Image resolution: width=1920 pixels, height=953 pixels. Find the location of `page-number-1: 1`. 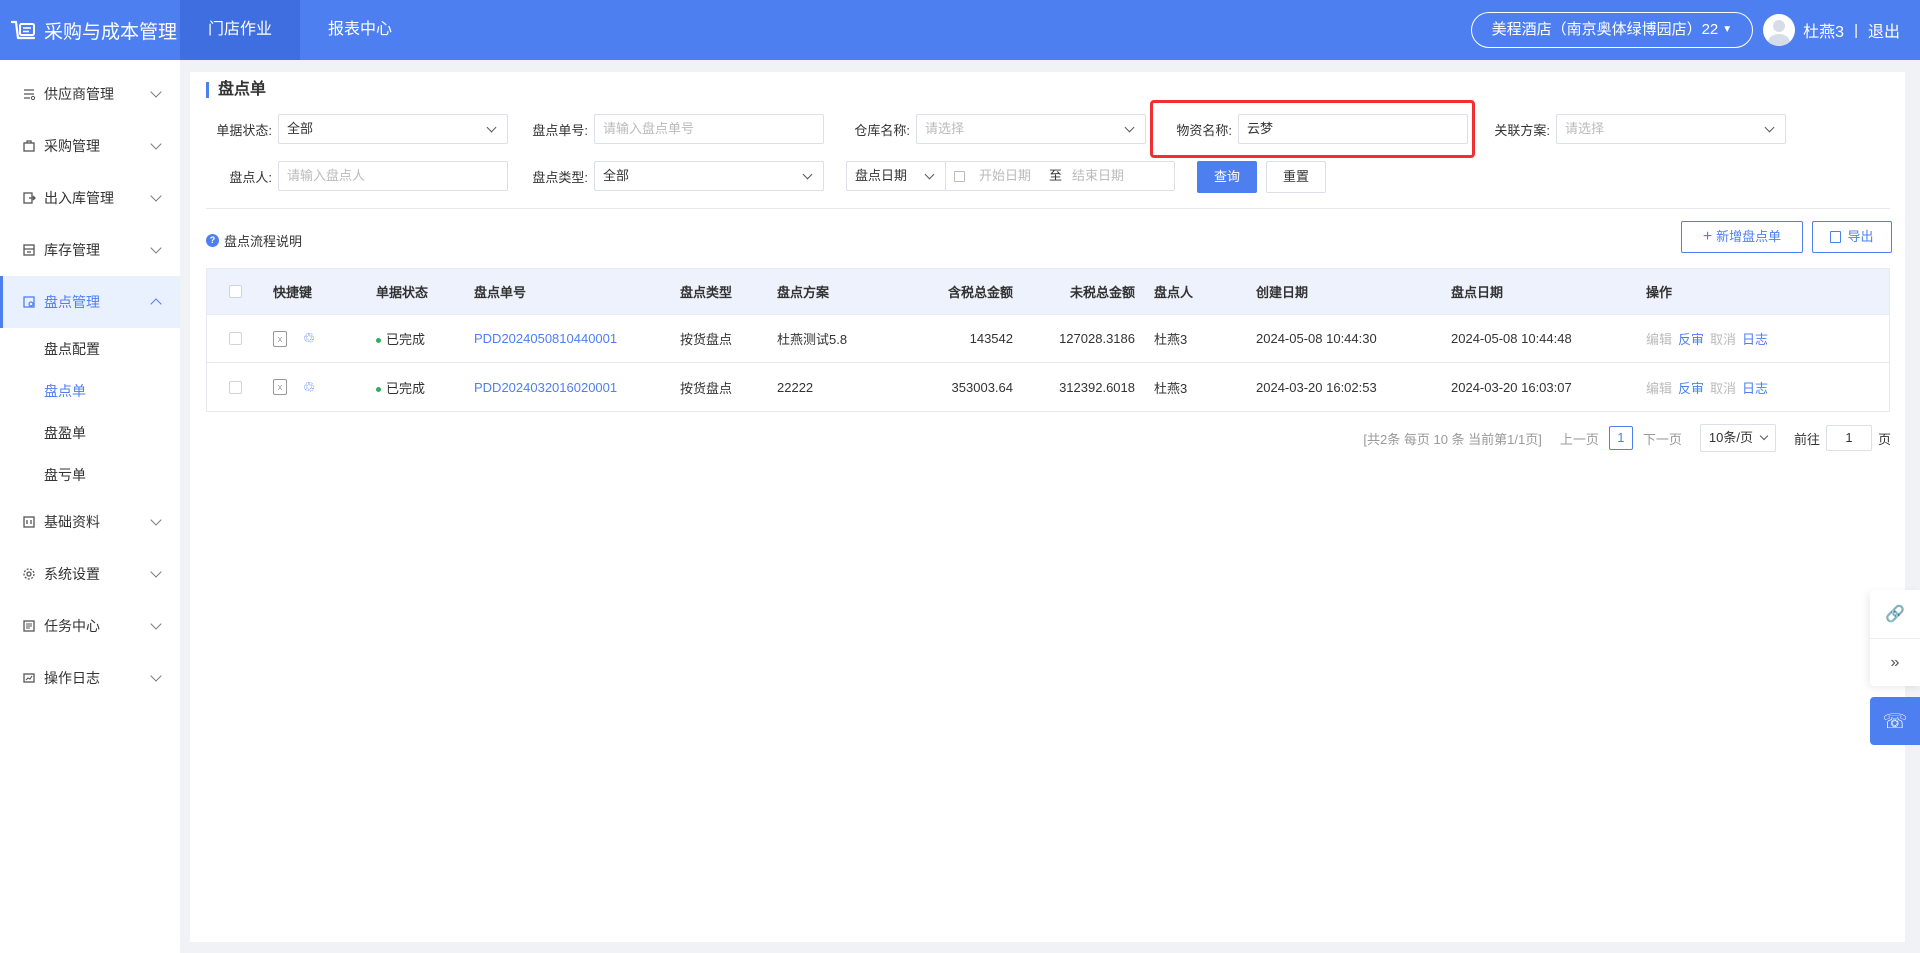

page-number-1: 1 is located at coordinates (1620, 438).